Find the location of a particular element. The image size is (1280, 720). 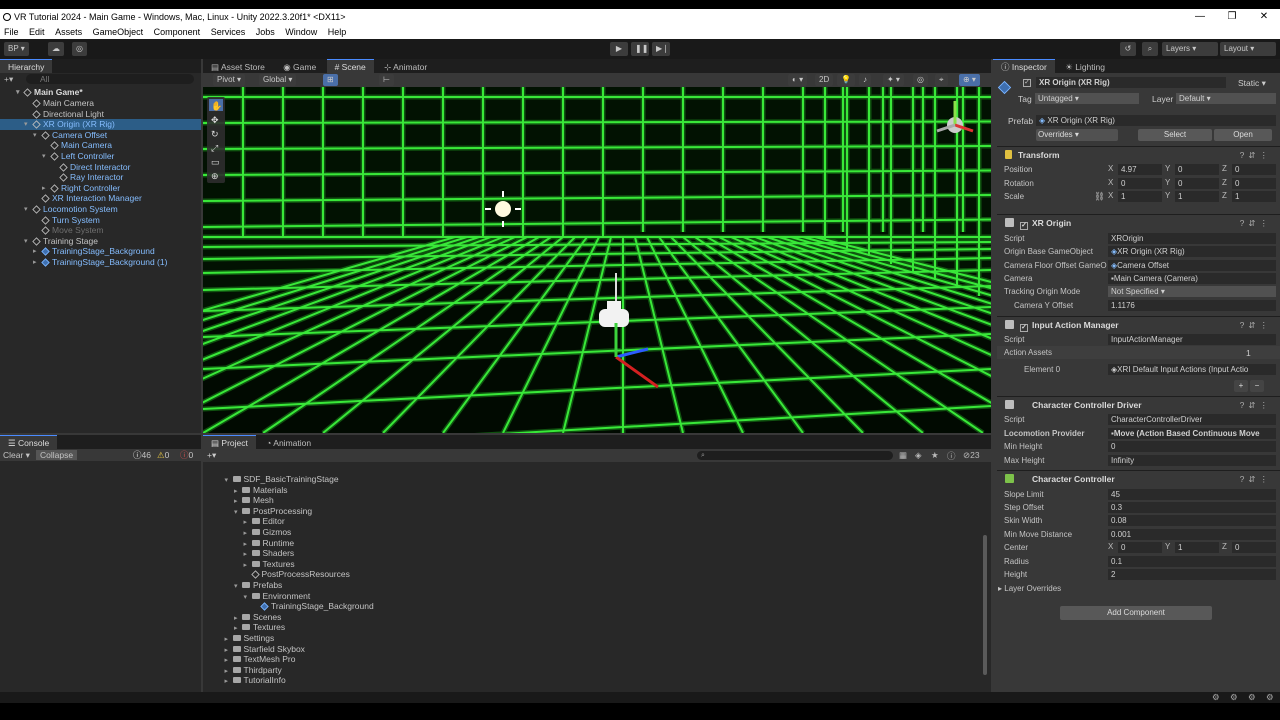

2d-toggle: 2D is located at coordinates (824, 80).